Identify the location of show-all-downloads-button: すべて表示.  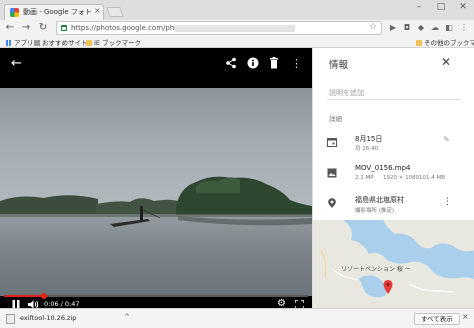
(437, 319).